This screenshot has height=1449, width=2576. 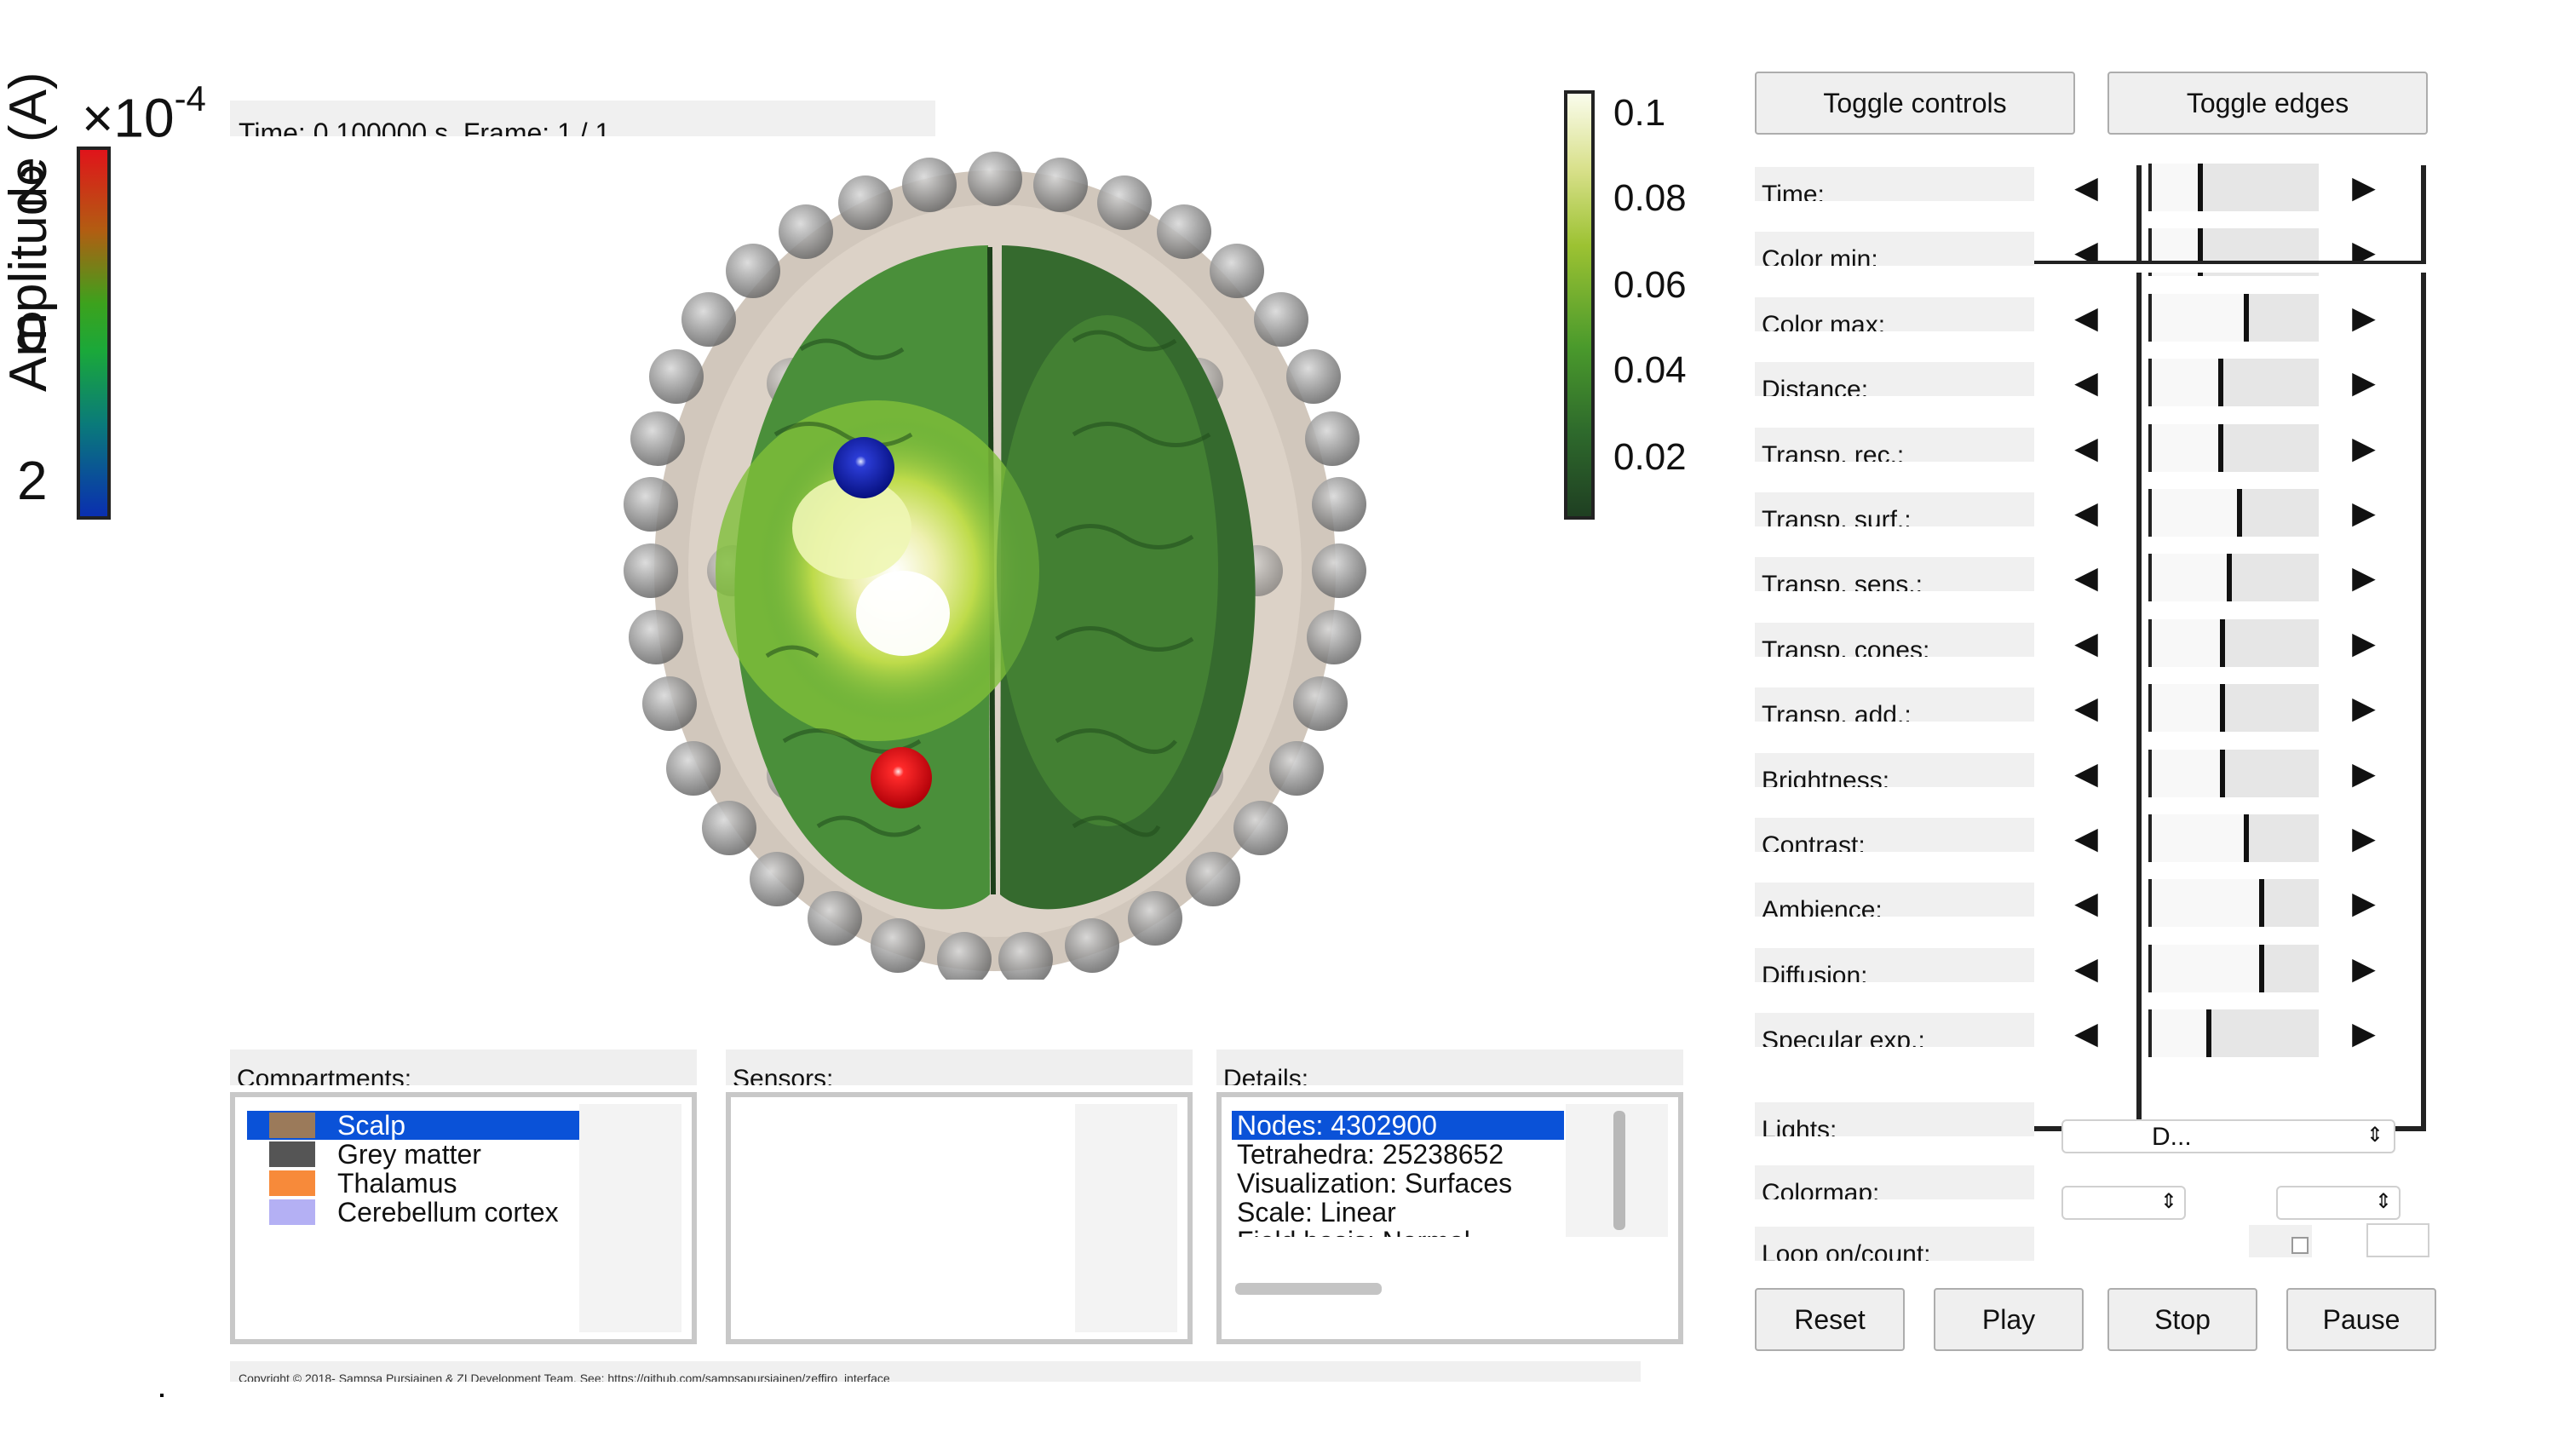 I want to click on pause-button: Pause, so click(x=2361, y=1319).